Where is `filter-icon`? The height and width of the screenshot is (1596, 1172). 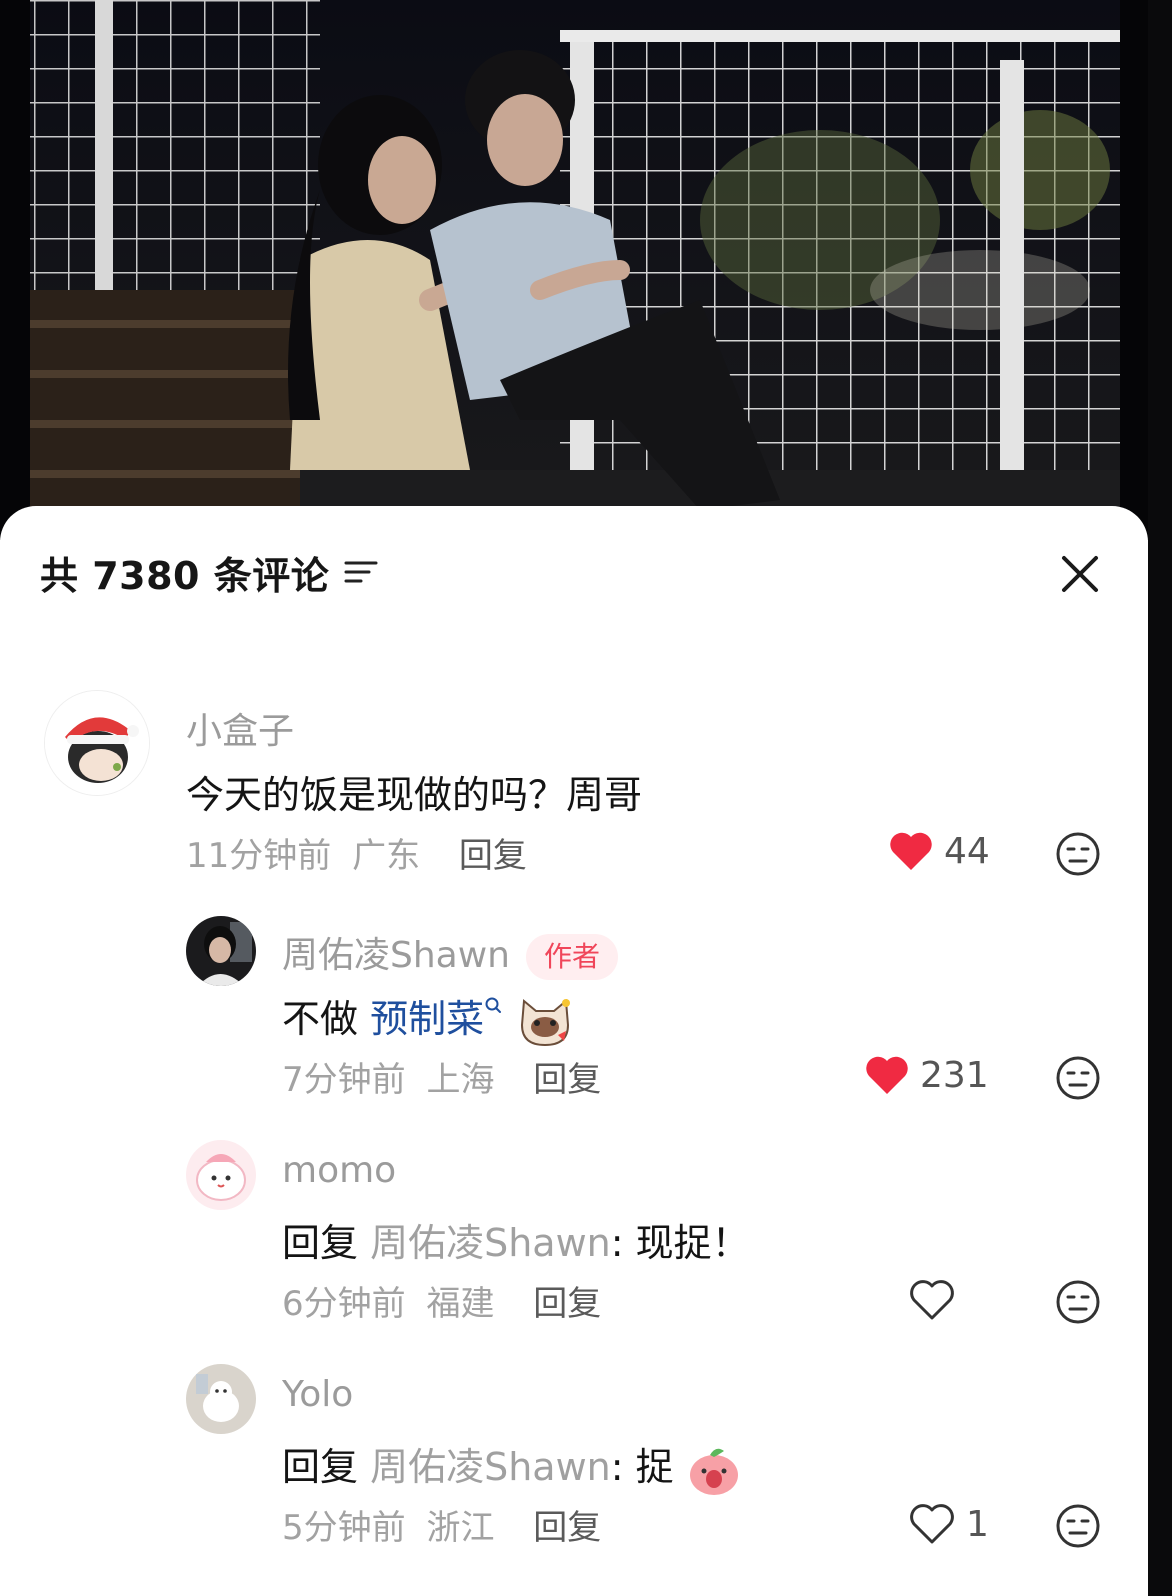
filter-icon is located at coordinates (361, 572).